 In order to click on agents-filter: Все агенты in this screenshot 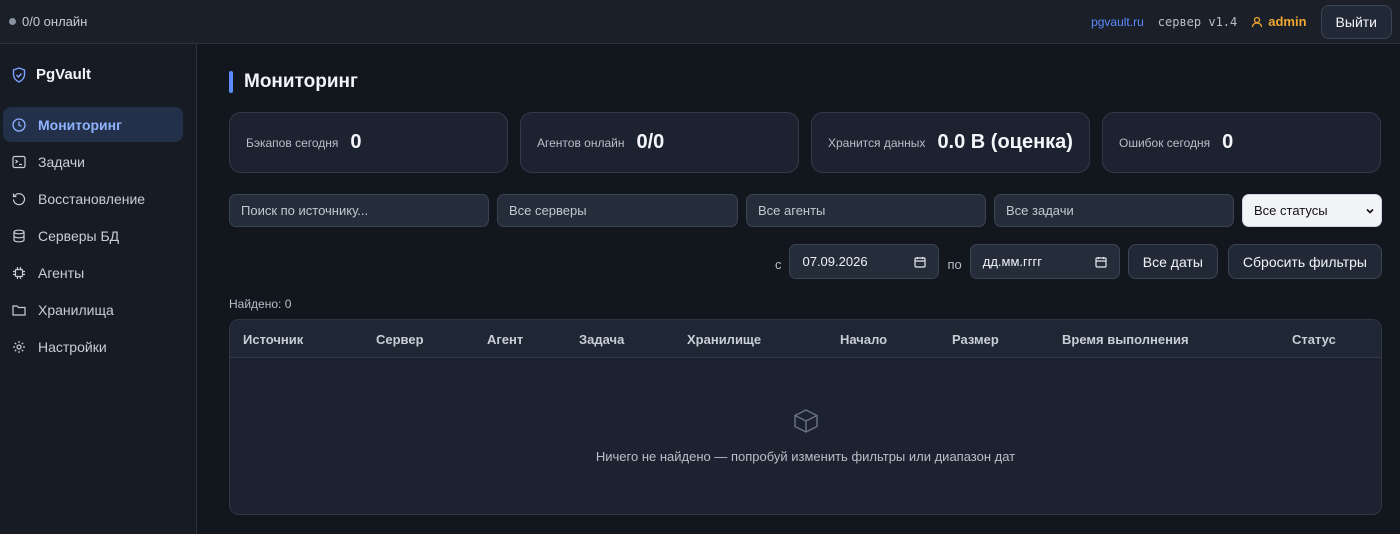, I will do `click(866, 210)`.